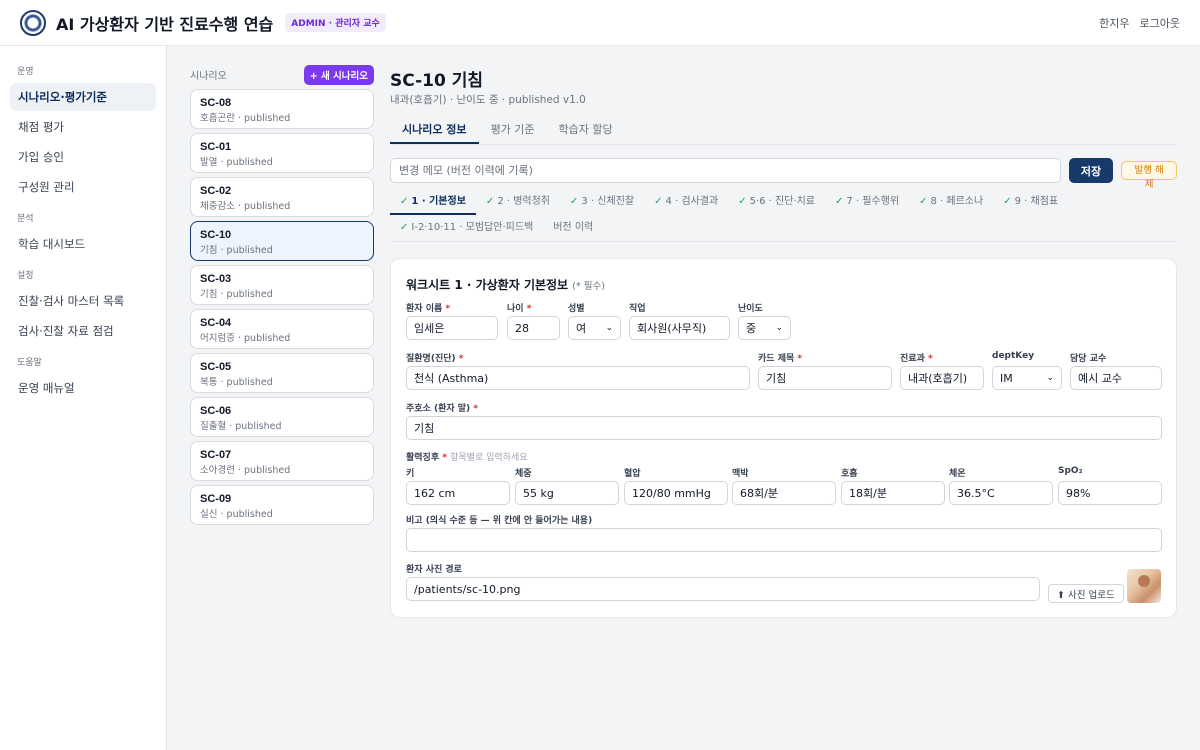 This screenshot has width=1200, height=750. Describe the element at coordinates (282, 241) in the screenshot. I see `scenario-card-selected: SC-10 기침 · published` at that location.